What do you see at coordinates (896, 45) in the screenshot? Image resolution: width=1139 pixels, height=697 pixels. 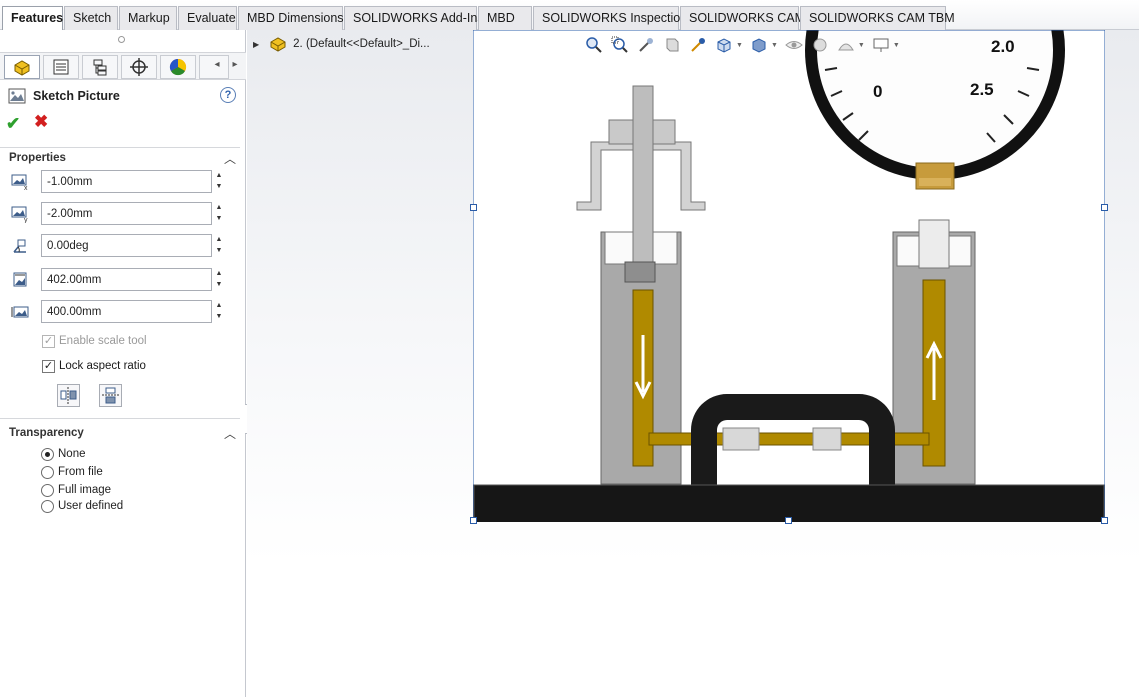 I see `view-settings-dropdown-icon: ▼` at bounding box center [896, 45].